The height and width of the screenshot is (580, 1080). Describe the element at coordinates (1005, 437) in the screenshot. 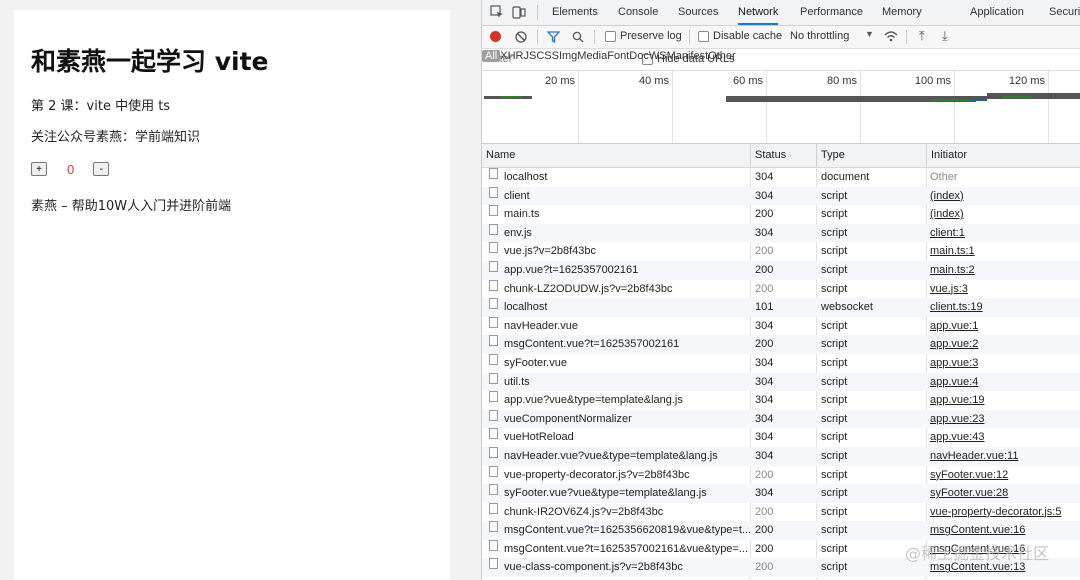

I see `request-initiator: app.vue:43` at that location.